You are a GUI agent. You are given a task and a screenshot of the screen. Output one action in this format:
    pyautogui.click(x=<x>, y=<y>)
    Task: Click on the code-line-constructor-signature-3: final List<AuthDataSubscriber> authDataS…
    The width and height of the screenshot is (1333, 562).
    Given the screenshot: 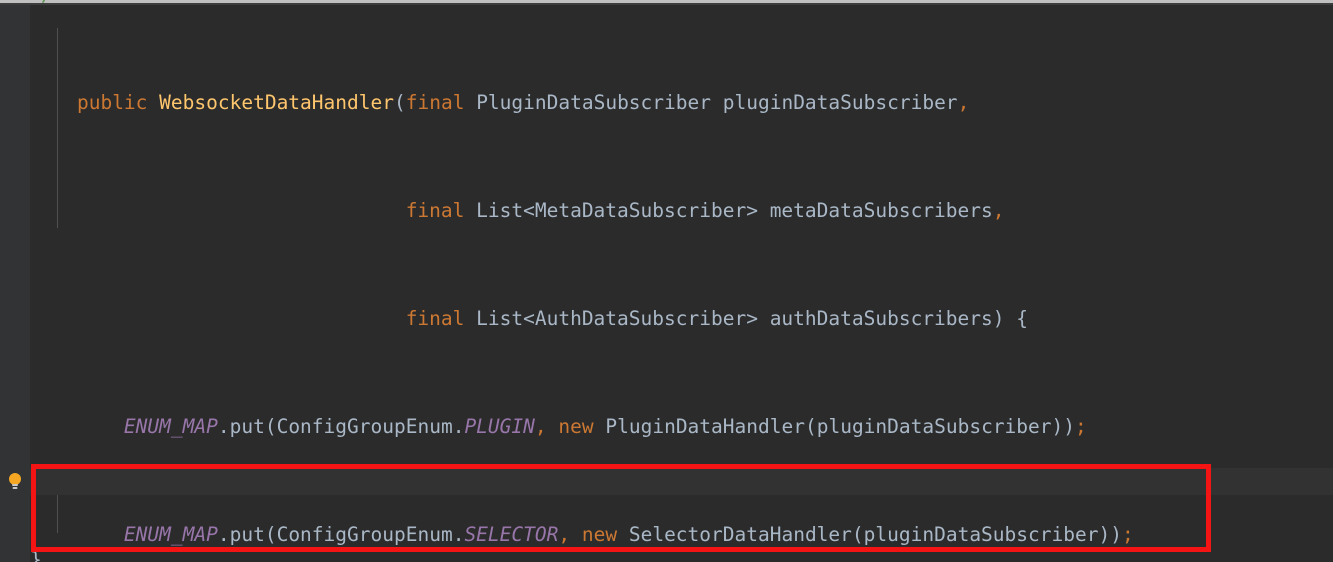 What is the action you would take?
    pyautogui.click(x=681, y=318)
    